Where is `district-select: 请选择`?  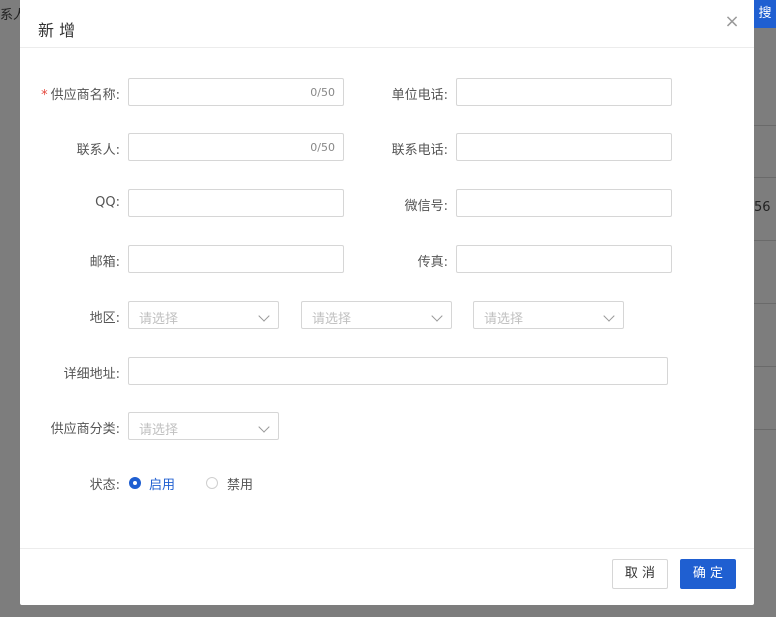
district-select: 请选择 is located at coordinates (548, 315).